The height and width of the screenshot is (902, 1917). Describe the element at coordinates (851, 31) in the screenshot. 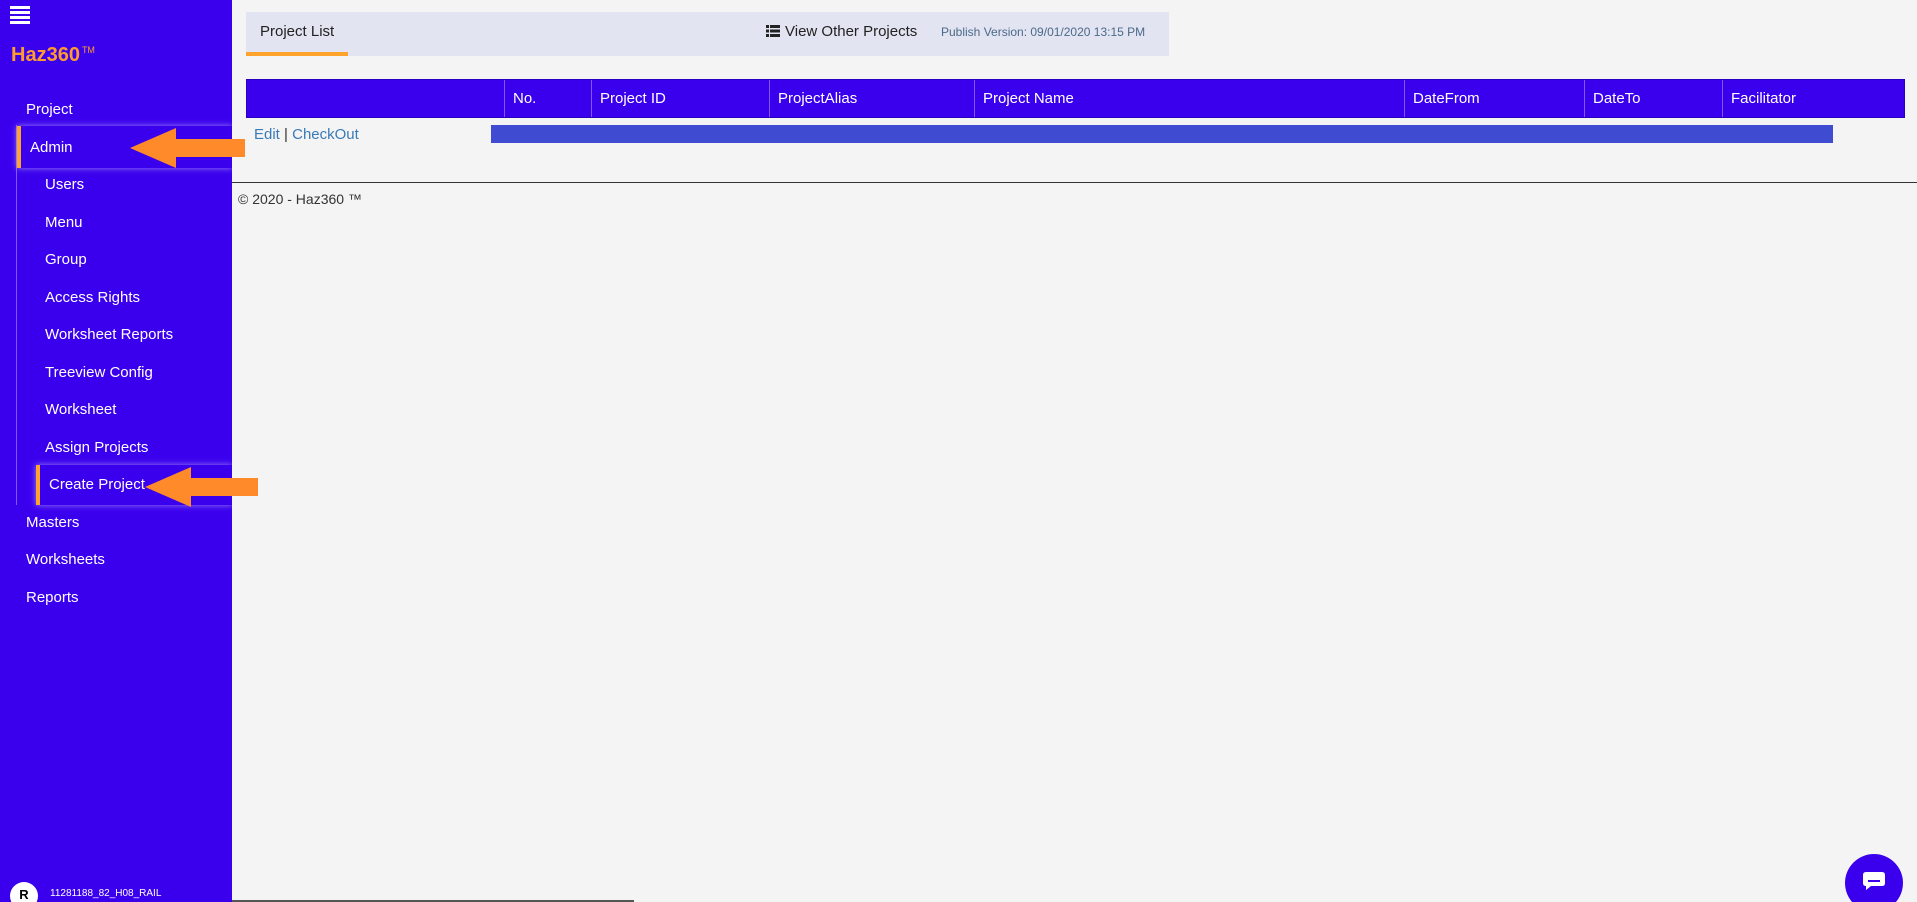

I see `view-other-label: View Other Projects` at that location.